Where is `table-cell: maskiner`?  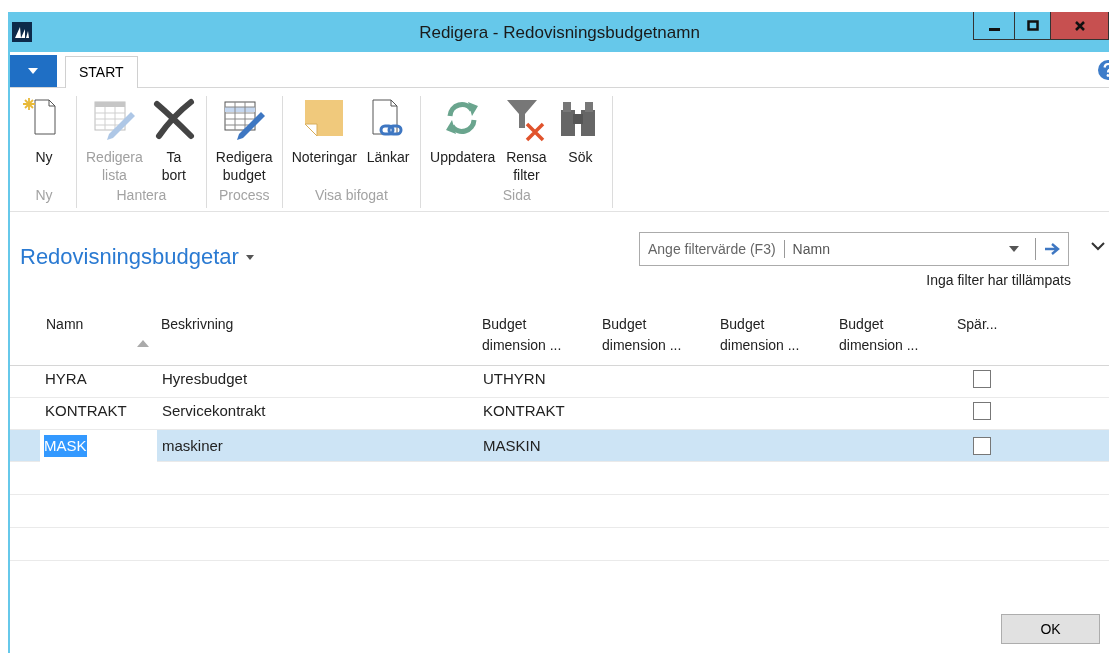
table-cell: maskiner is located at coordinates (192, 445).